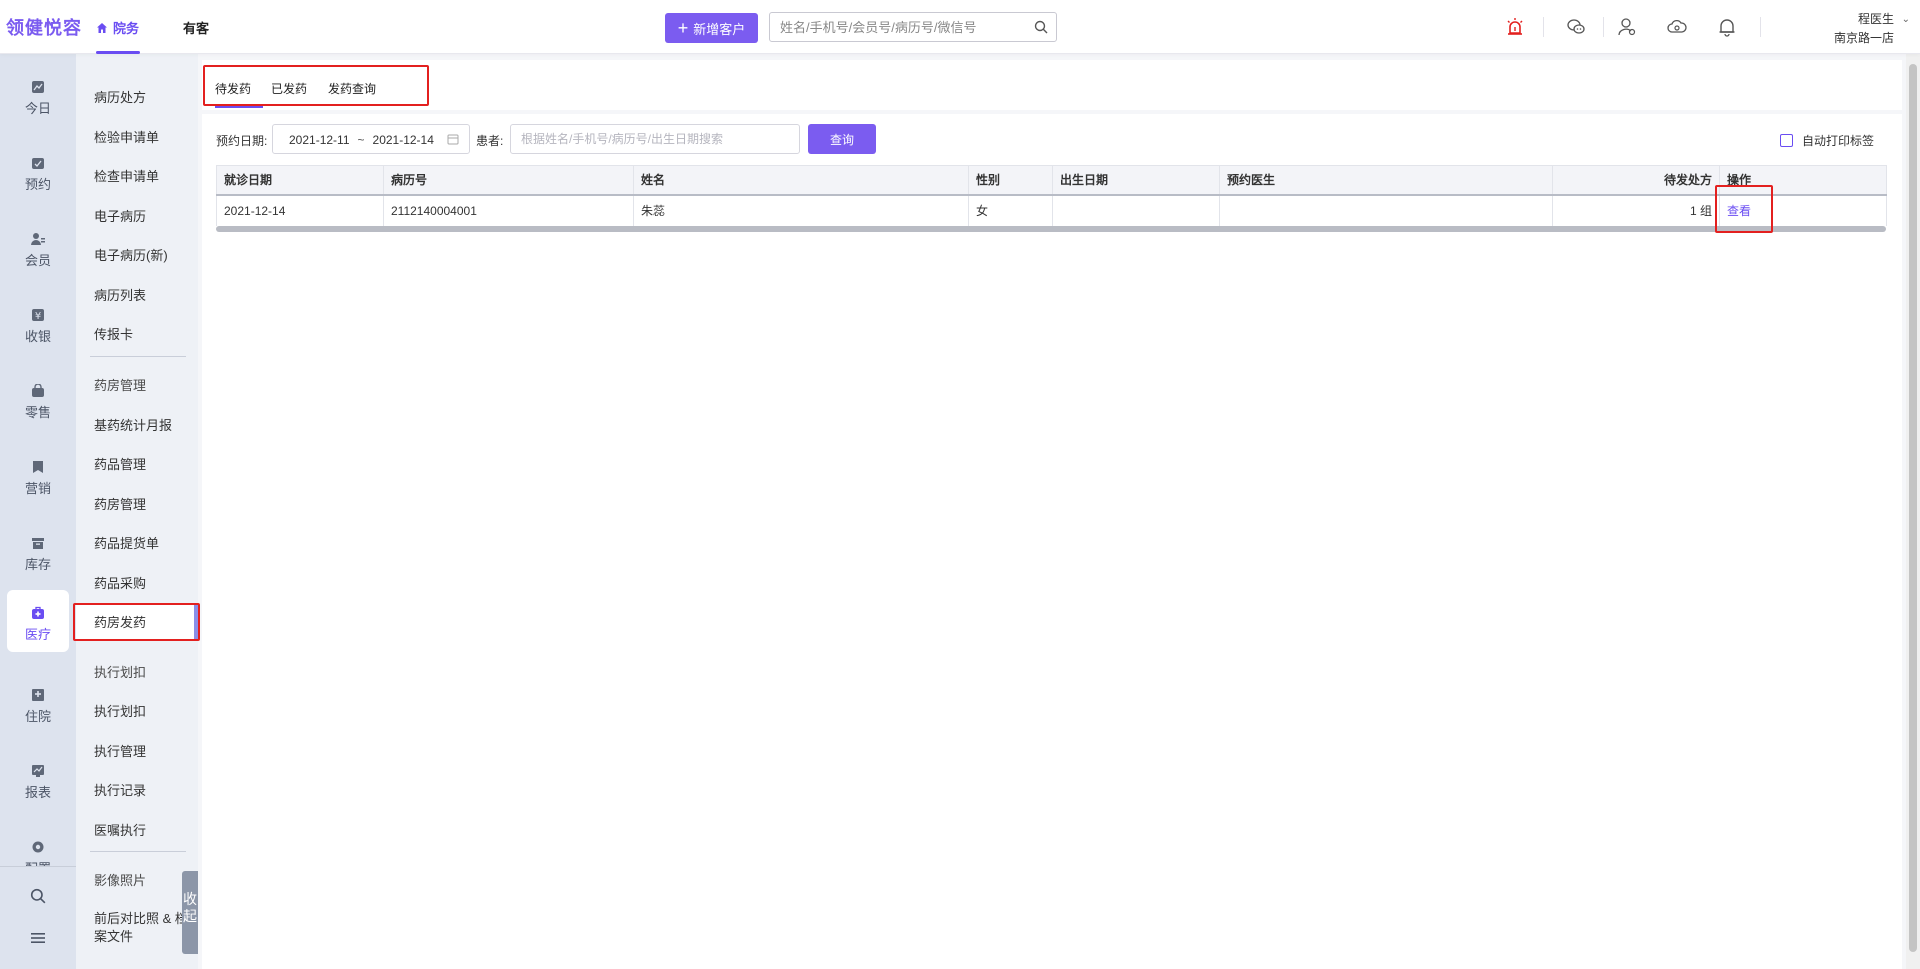 The height and width of the screenshot is (969, 1920). Describe the element at coordinates (113, 333) in the screenshot. I see `submenu-item-report-card: 传报卡` at that location.